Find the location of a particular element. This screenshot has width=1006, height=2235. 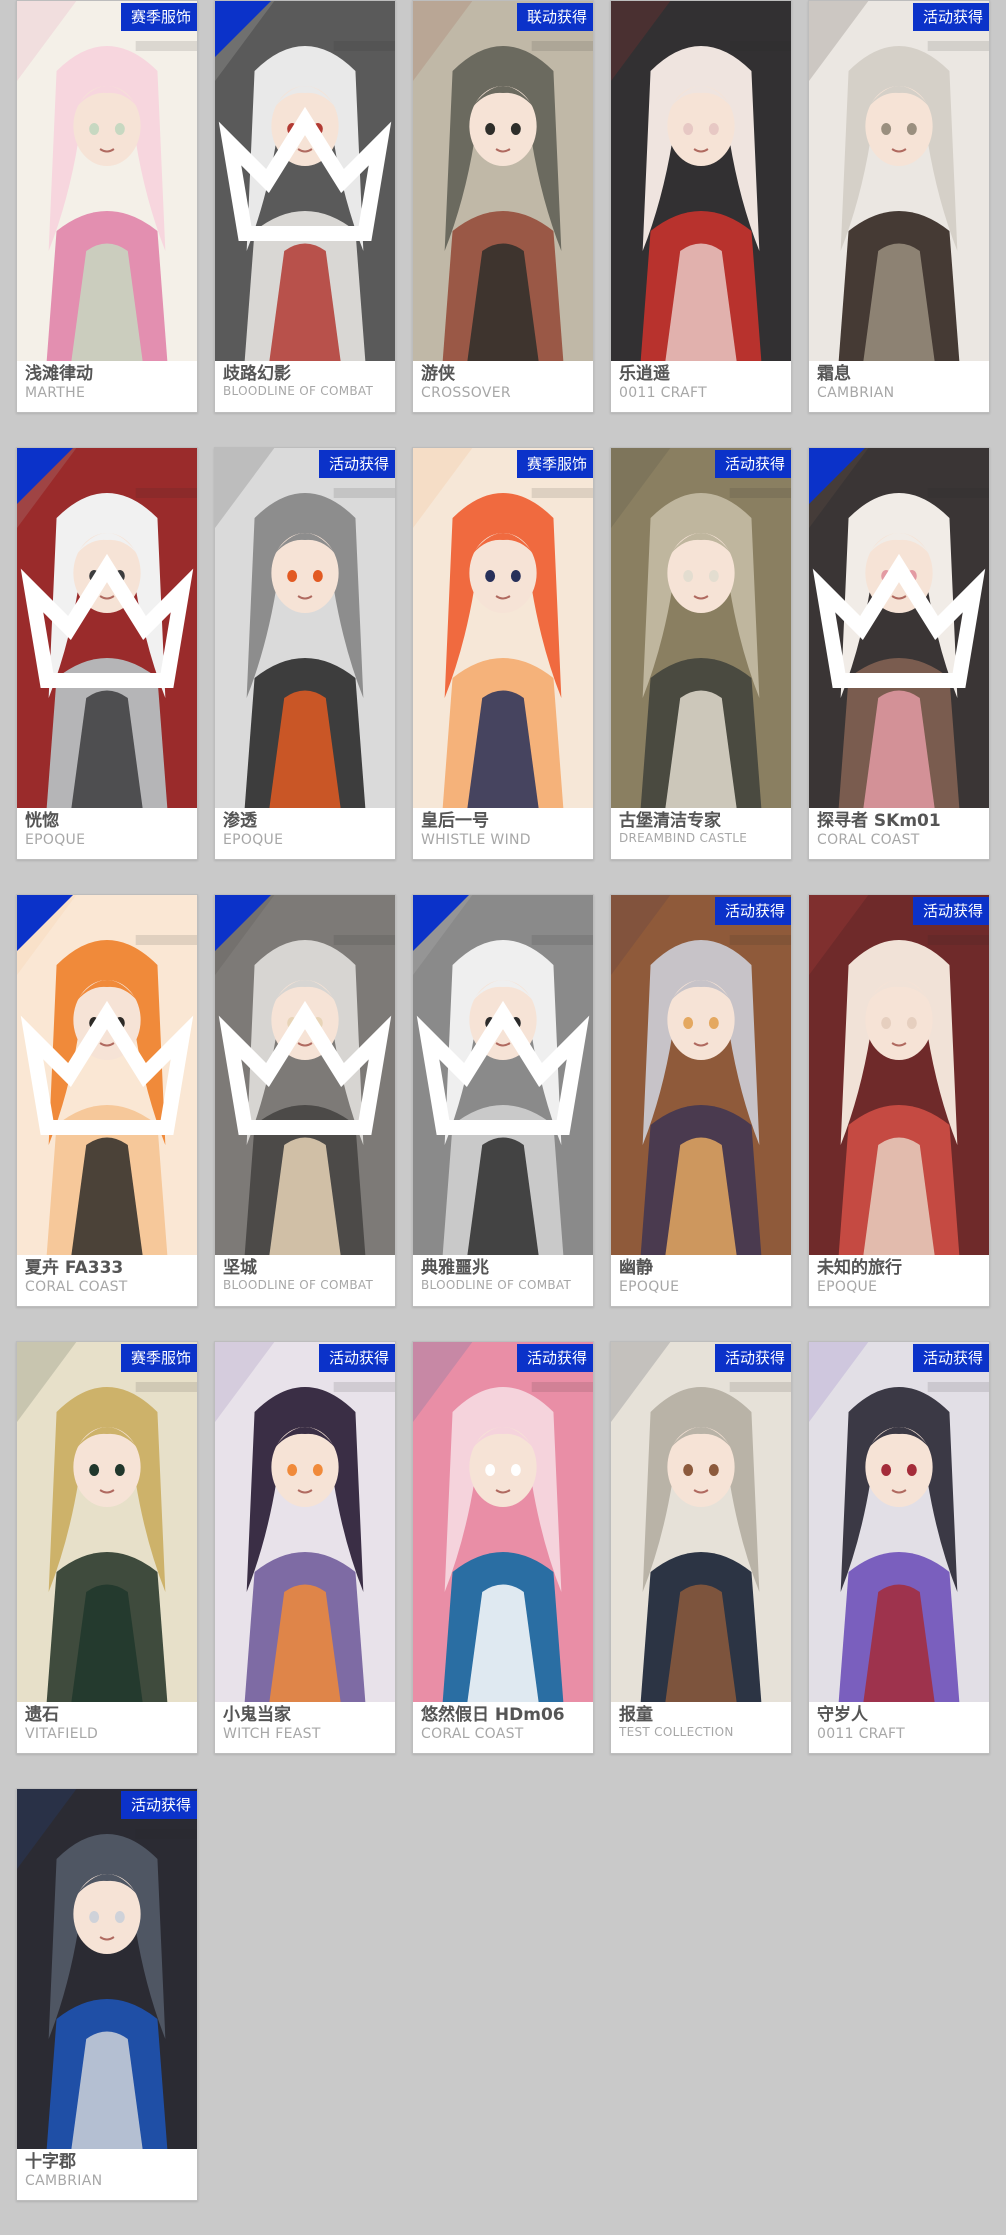

skin-caption: 探寻者 SKm01 CORAL COAST is located at coordinates (899, 828).